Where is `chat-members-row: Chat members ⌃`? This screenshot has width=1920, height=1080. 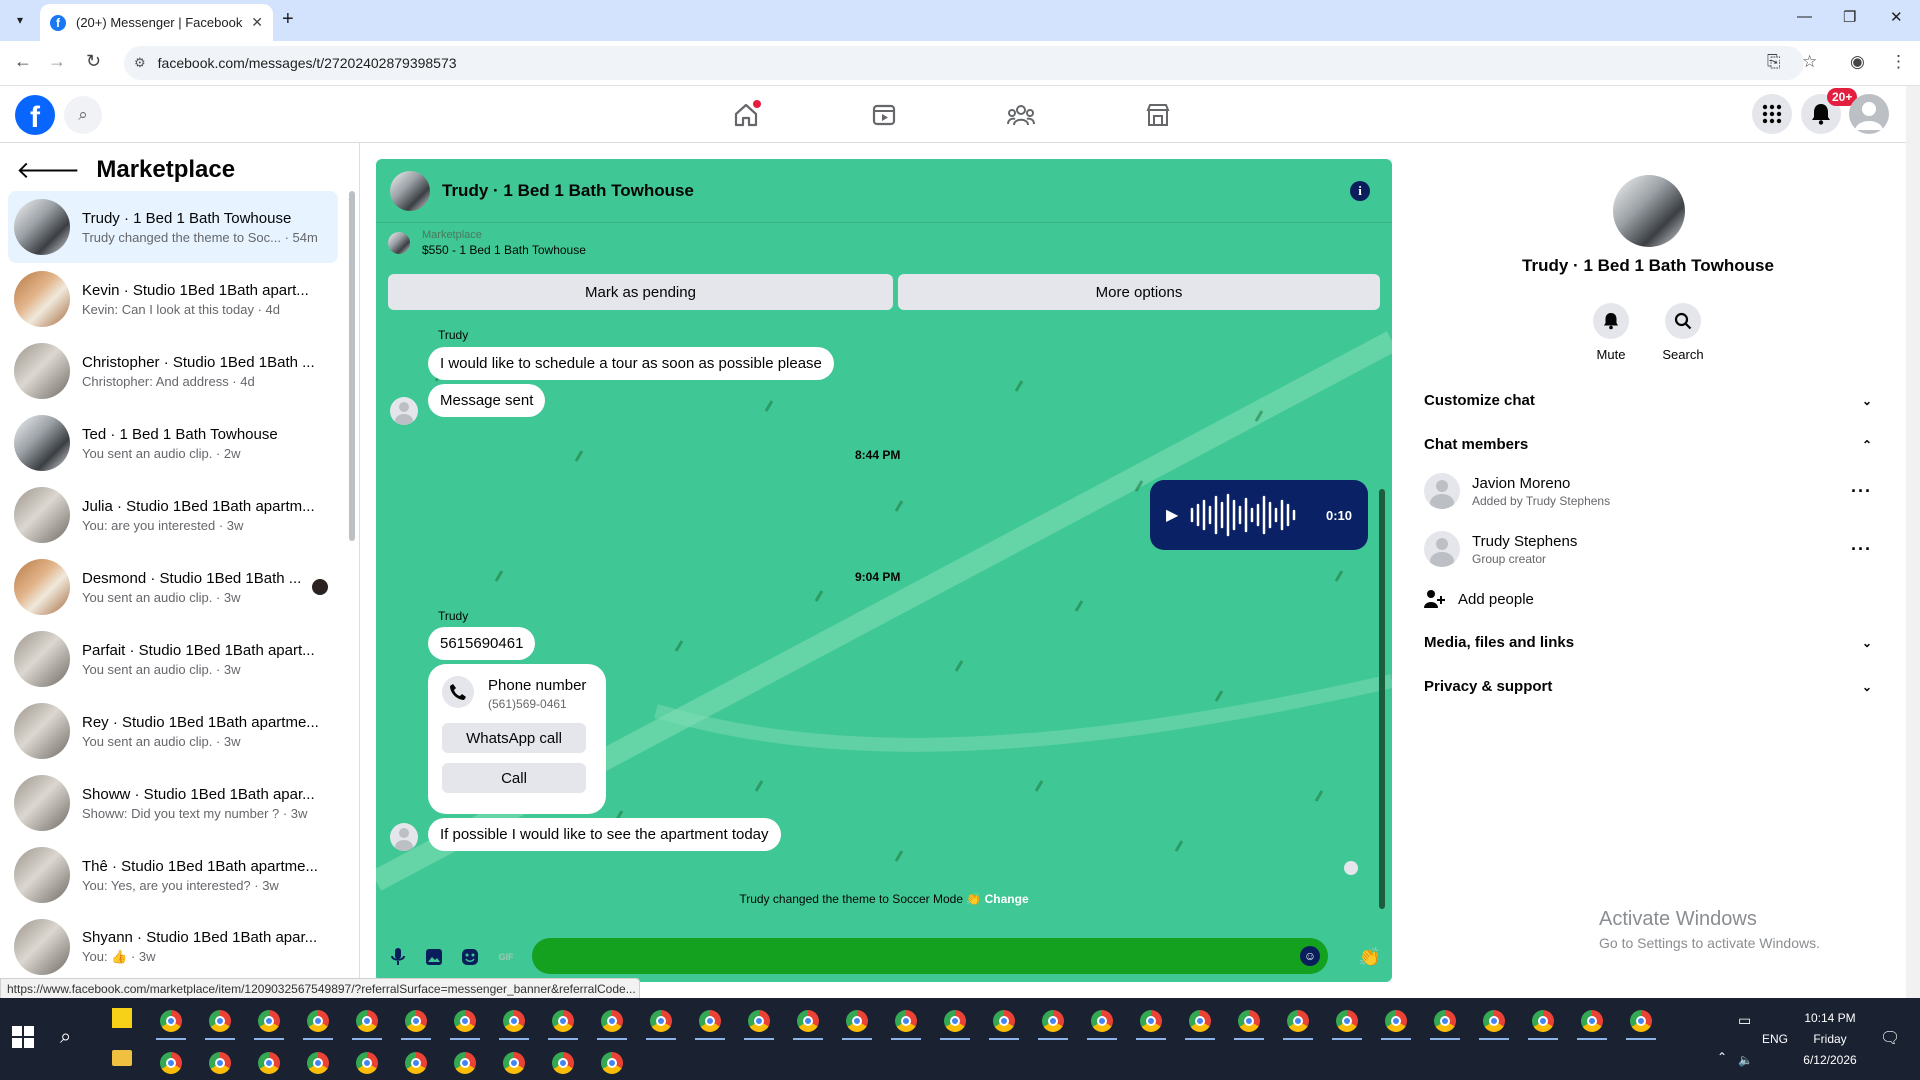 chat-members-row: Chat members ⌃ is located at coordinates (1648, 444).